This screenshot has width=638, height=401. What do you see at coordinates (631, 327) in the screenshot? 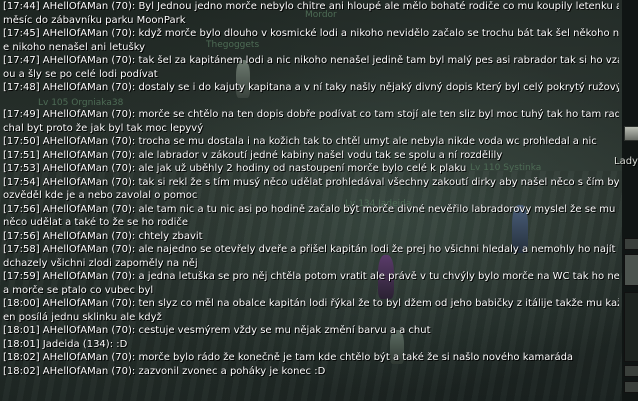
I see `scroll-track` at bounding box center [631, 327].